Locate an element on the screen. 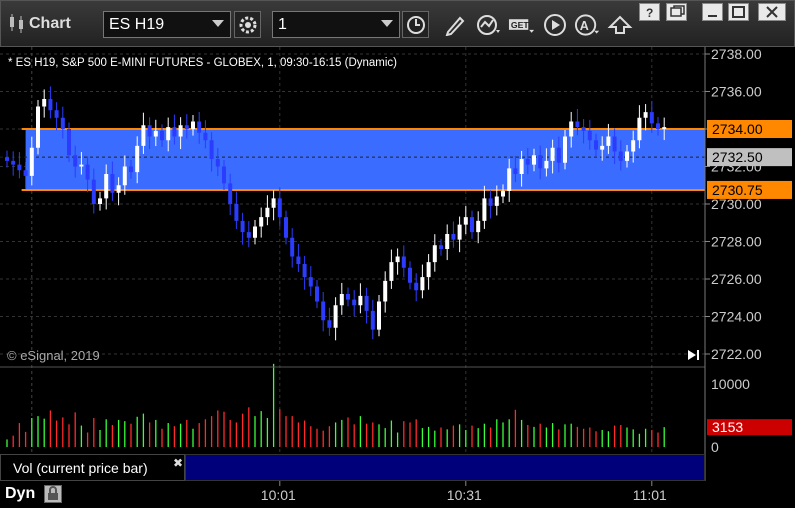  pencil-icon is located at coordinates (454, 24).